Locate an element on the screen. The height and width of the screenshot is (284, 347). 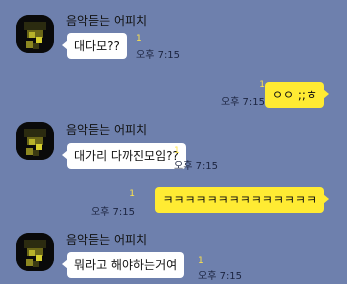
message-bubble: 대다모?? is located at coordinates (94, 46).